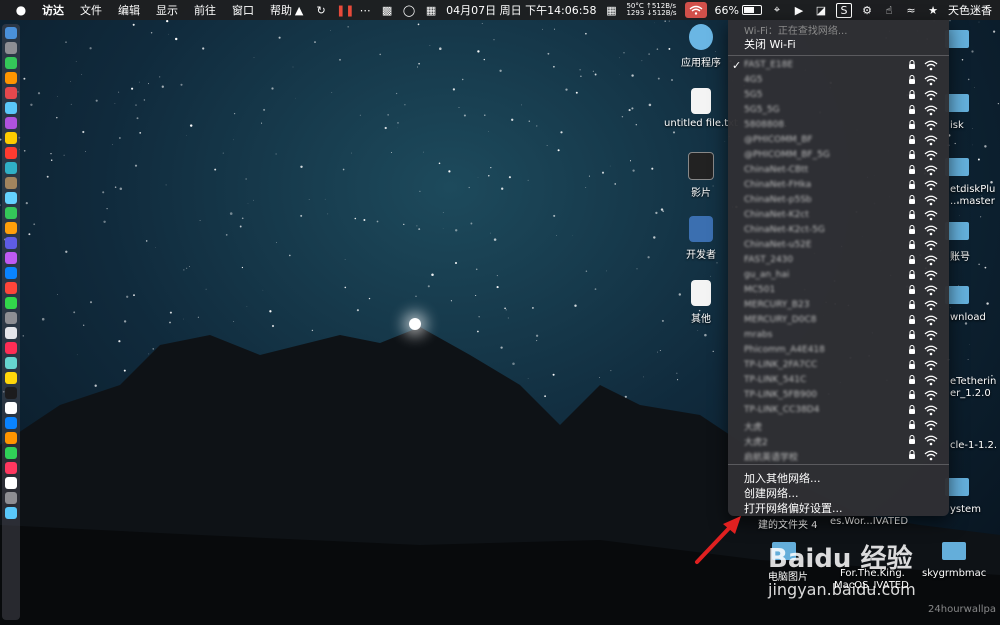 Image resolution: width=1000 pixels, height=625 pixels. I want to click on apple-menu-icon: ●, so click(21, 10).